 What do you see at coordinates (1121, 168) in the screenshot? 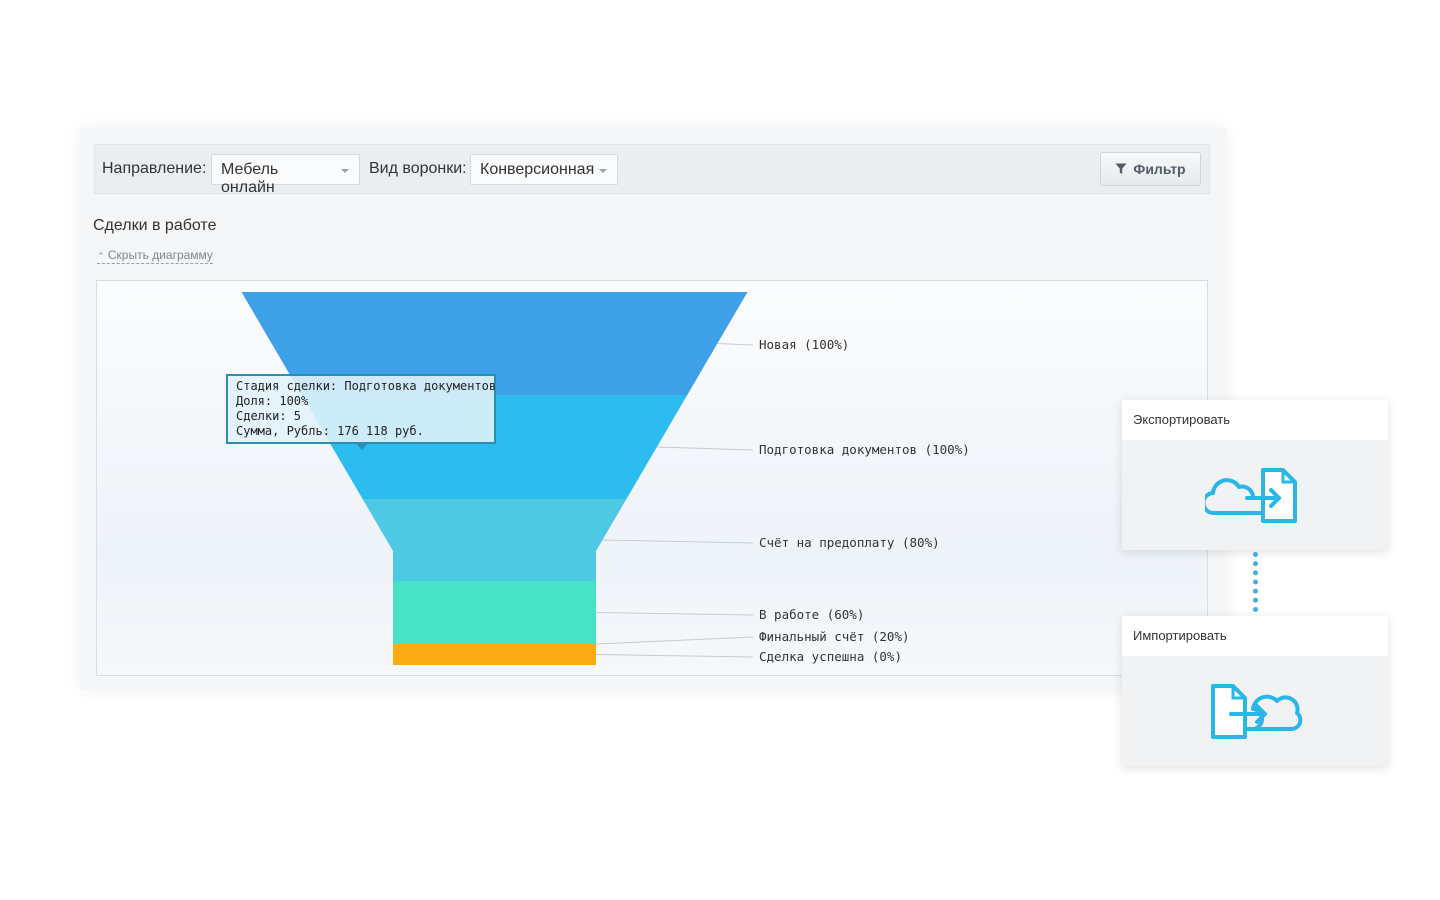
I see `funnel-filter-icon` at bounding box center [1121, 168].